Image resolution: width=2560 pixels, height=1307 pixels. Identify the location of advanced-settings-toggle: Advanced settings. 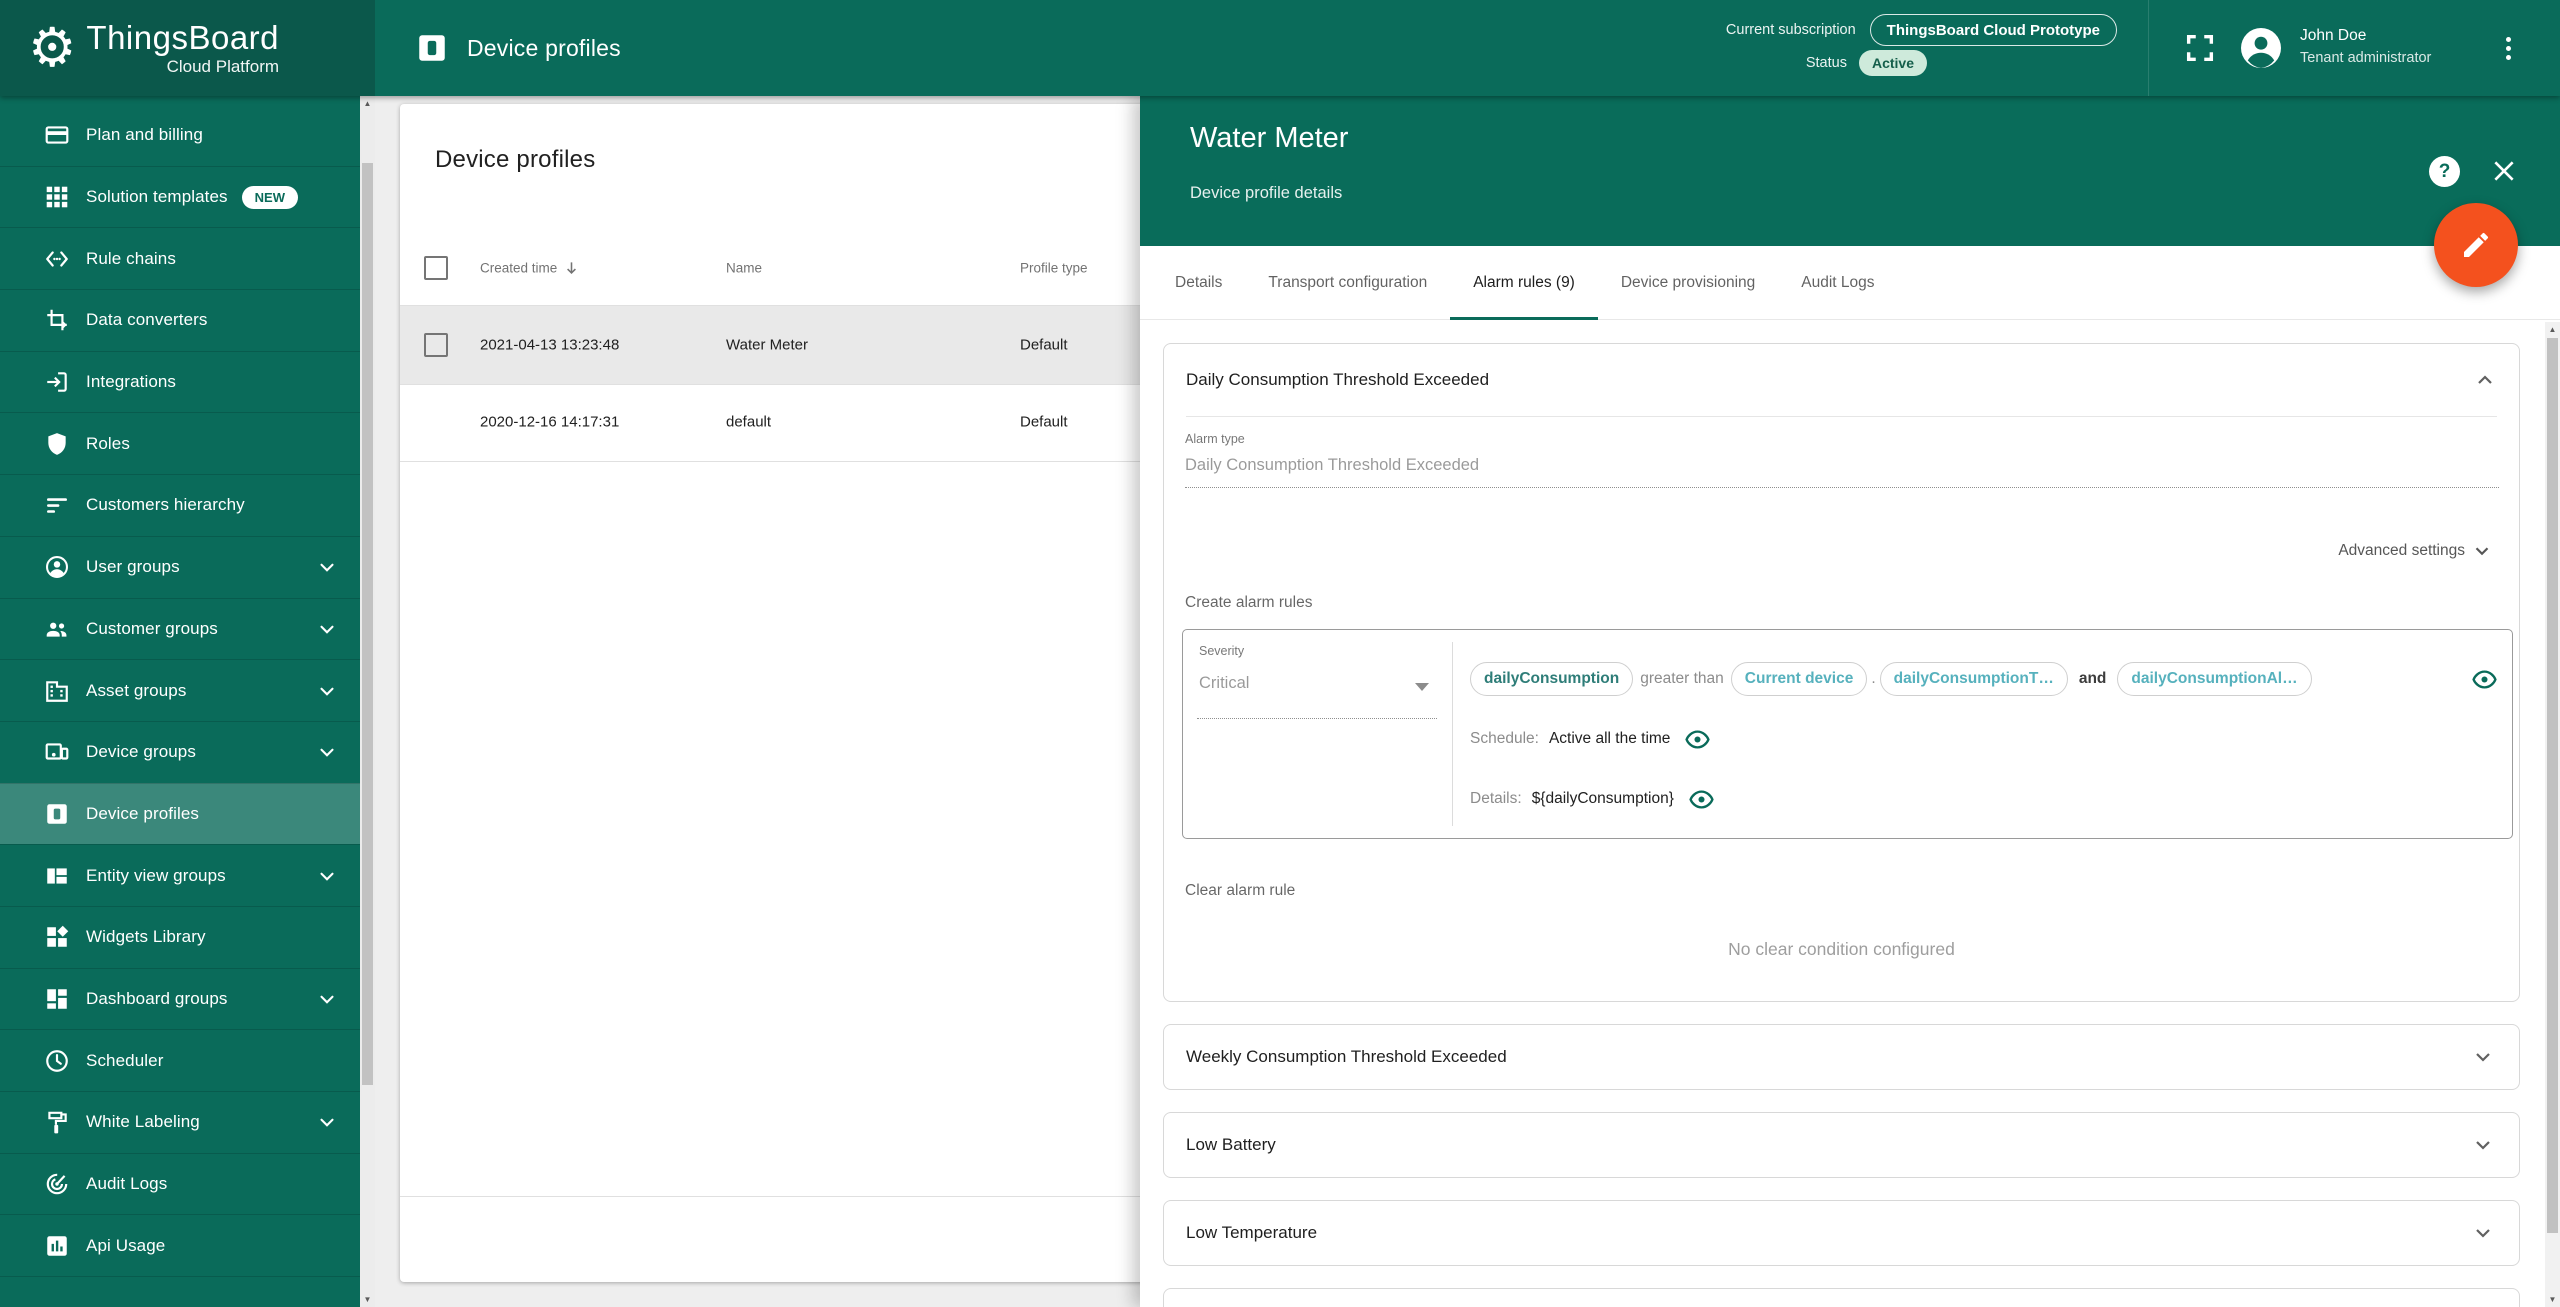
(2415, 551).